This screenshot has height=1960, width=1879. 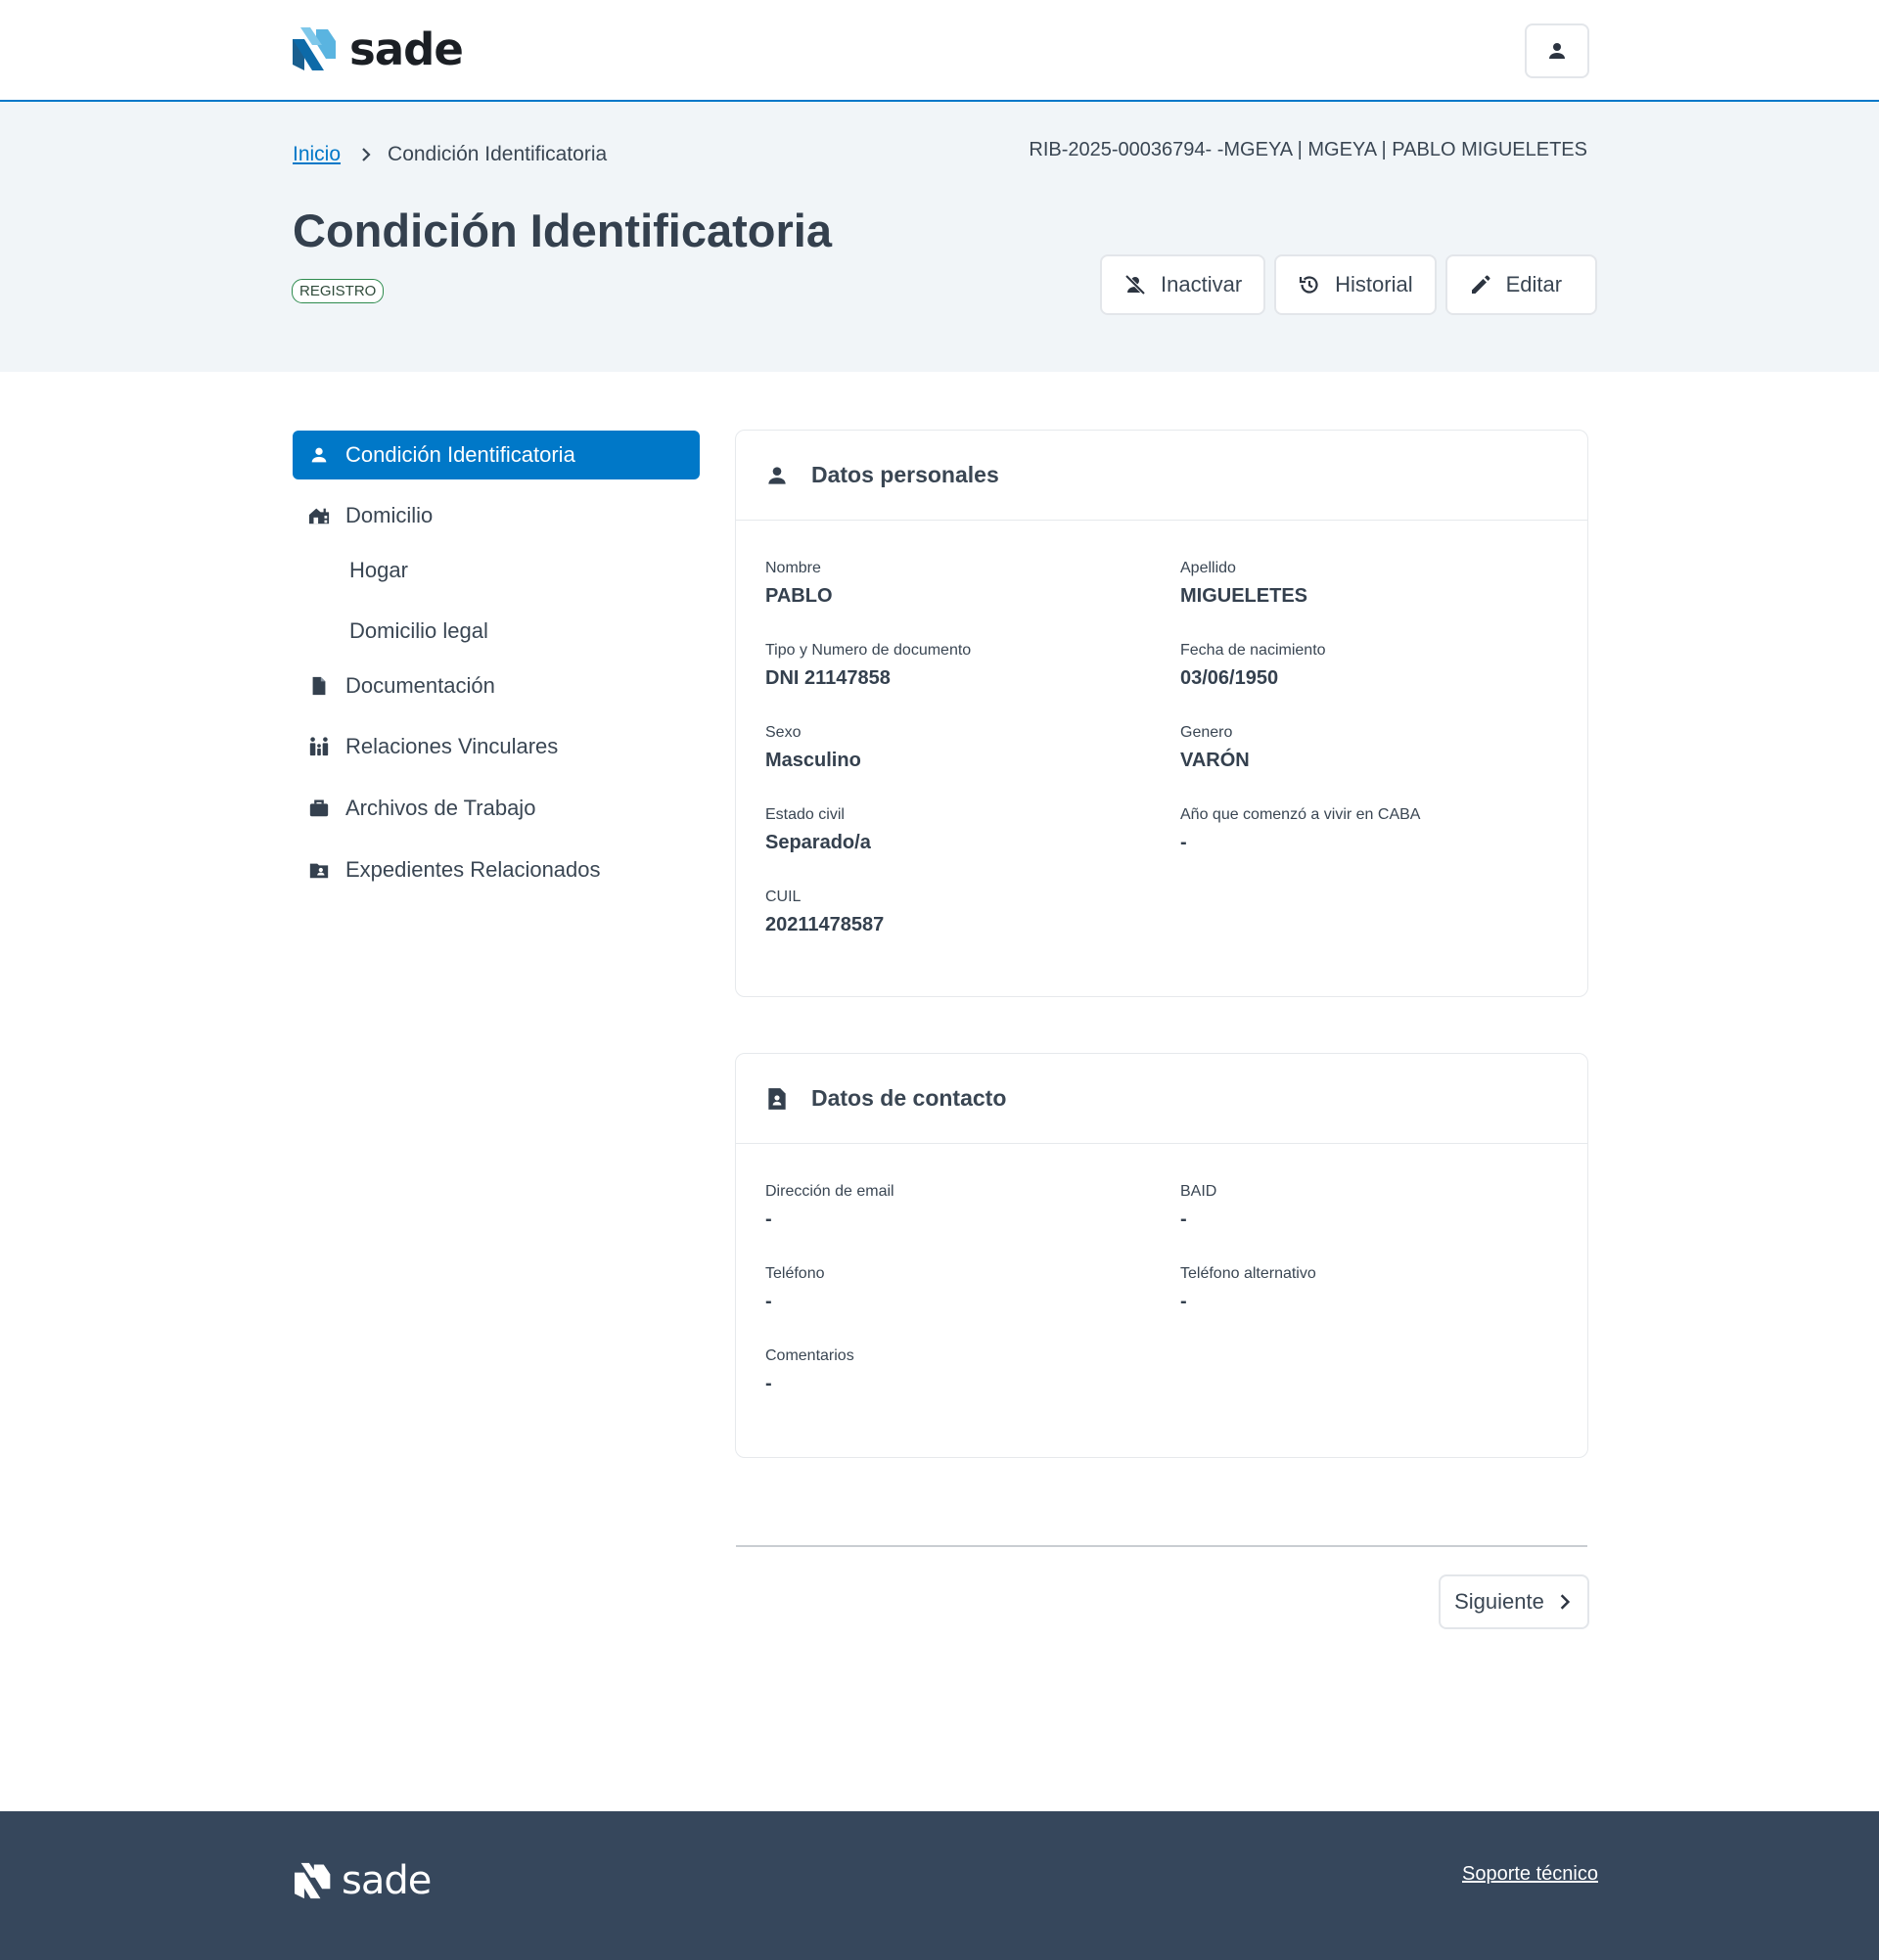 I want to click on brand-logo: sade, so click(x=378, y=49).